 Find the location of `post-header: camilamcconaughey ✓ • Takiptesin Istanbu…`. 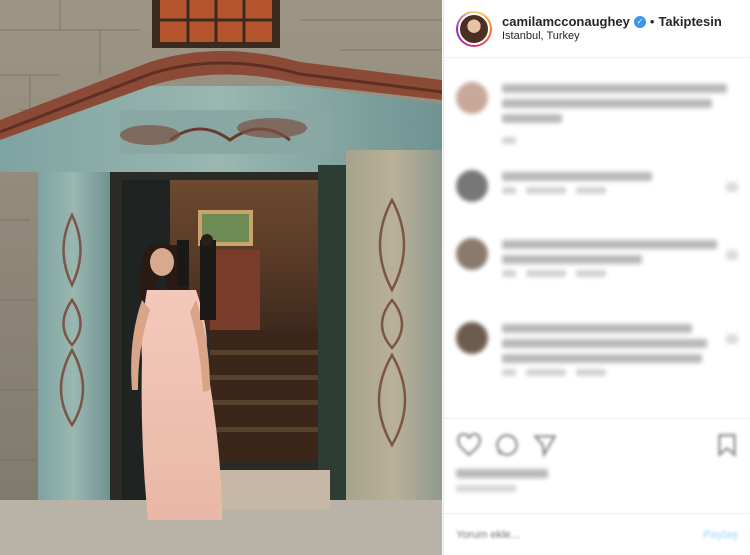

post-header: camilamcconaughey ✓ • Takiptesin Istanbu… is located at coordinates (597, 29).